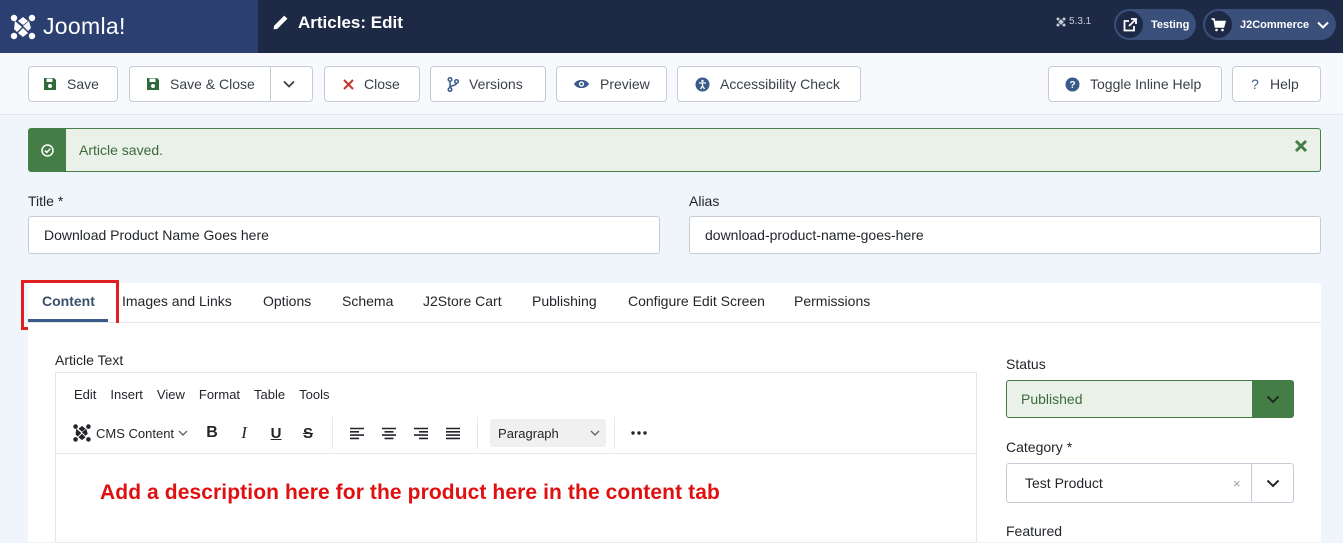 This screenshot has width=1343, height=543. Describe the element at coordinates (1061, 21) in the screenshot. I see `joomla-small-icon` at that location.